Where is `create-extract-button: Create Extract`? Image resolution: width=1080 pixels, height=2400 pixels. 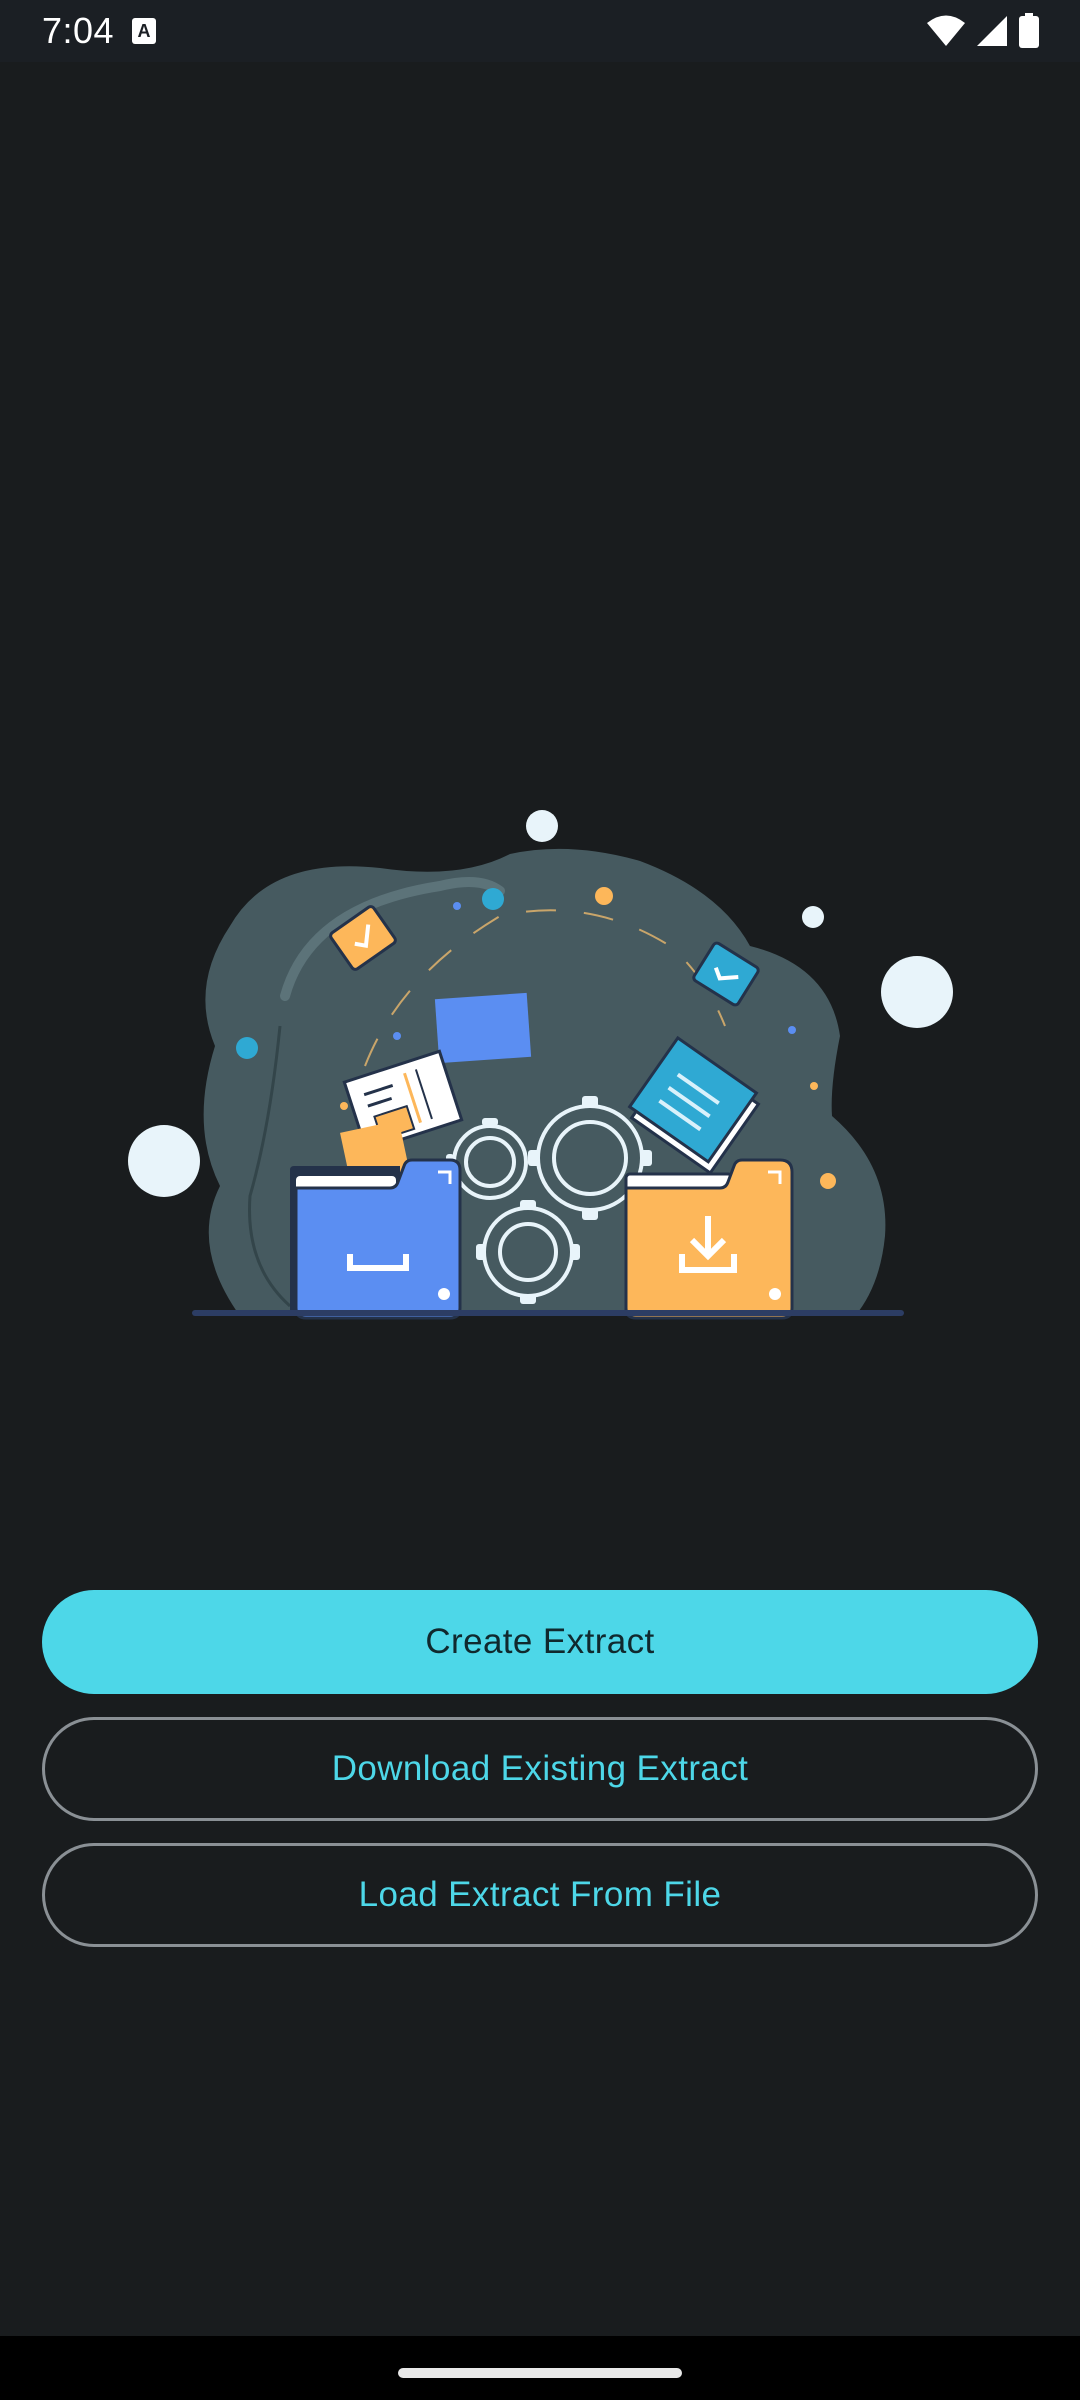
create-extract-button: Create Extract is located at coordinates (540, 1642).